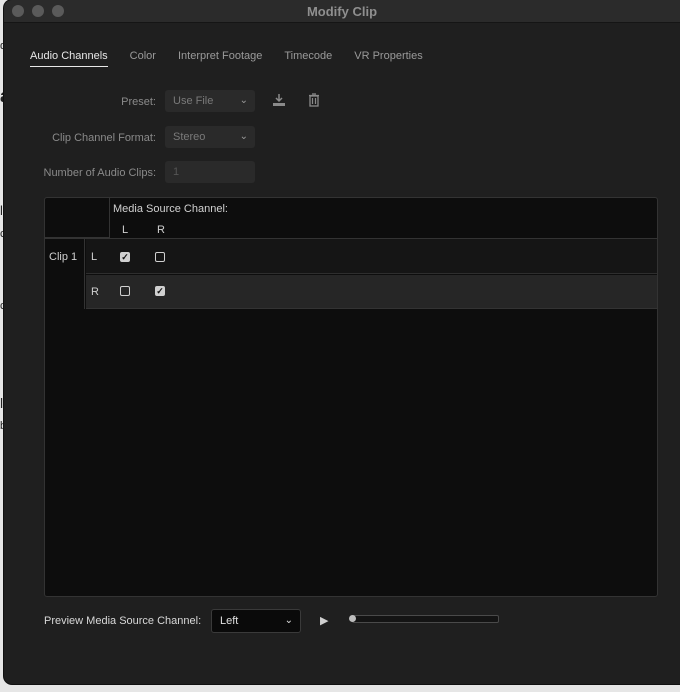  I want to click on preset-value: Use File, so click(193, 101).